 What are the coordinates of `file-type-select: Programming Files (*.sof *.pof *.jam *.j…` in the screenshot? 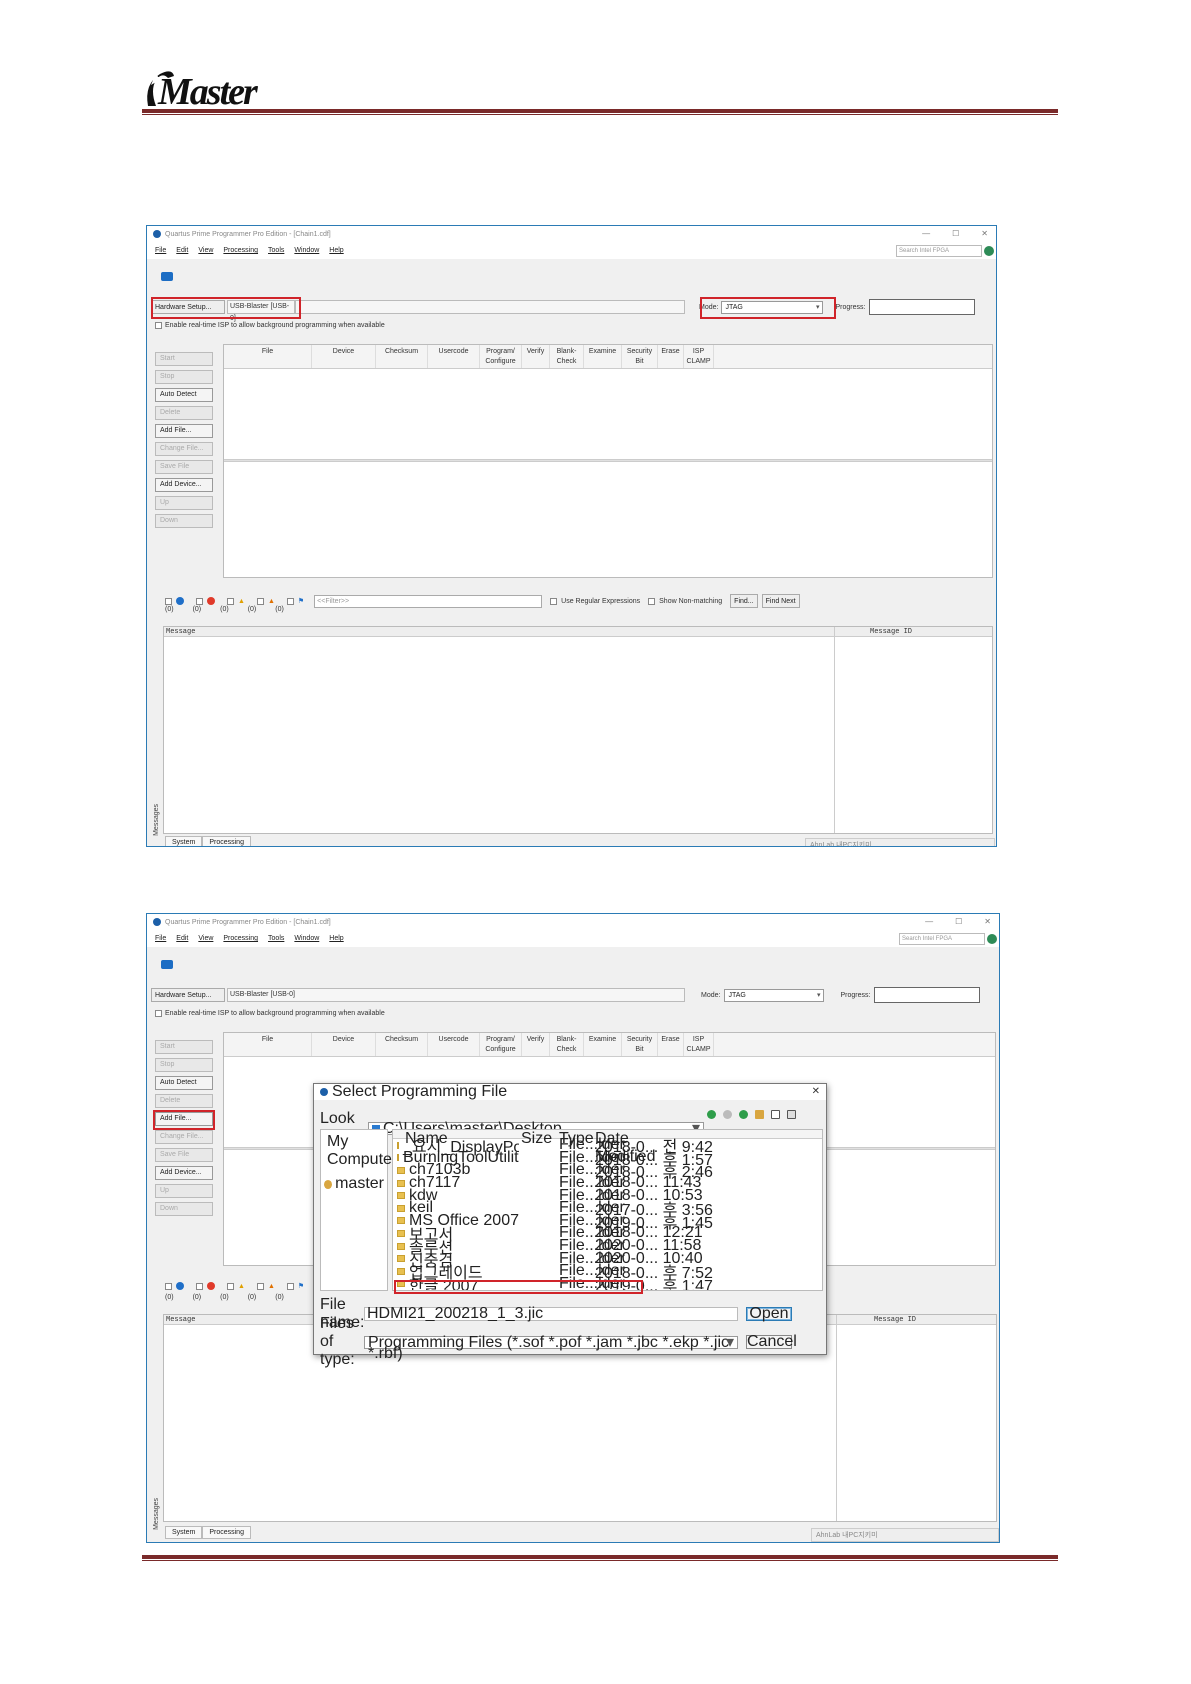 It's located at (551, 1347).